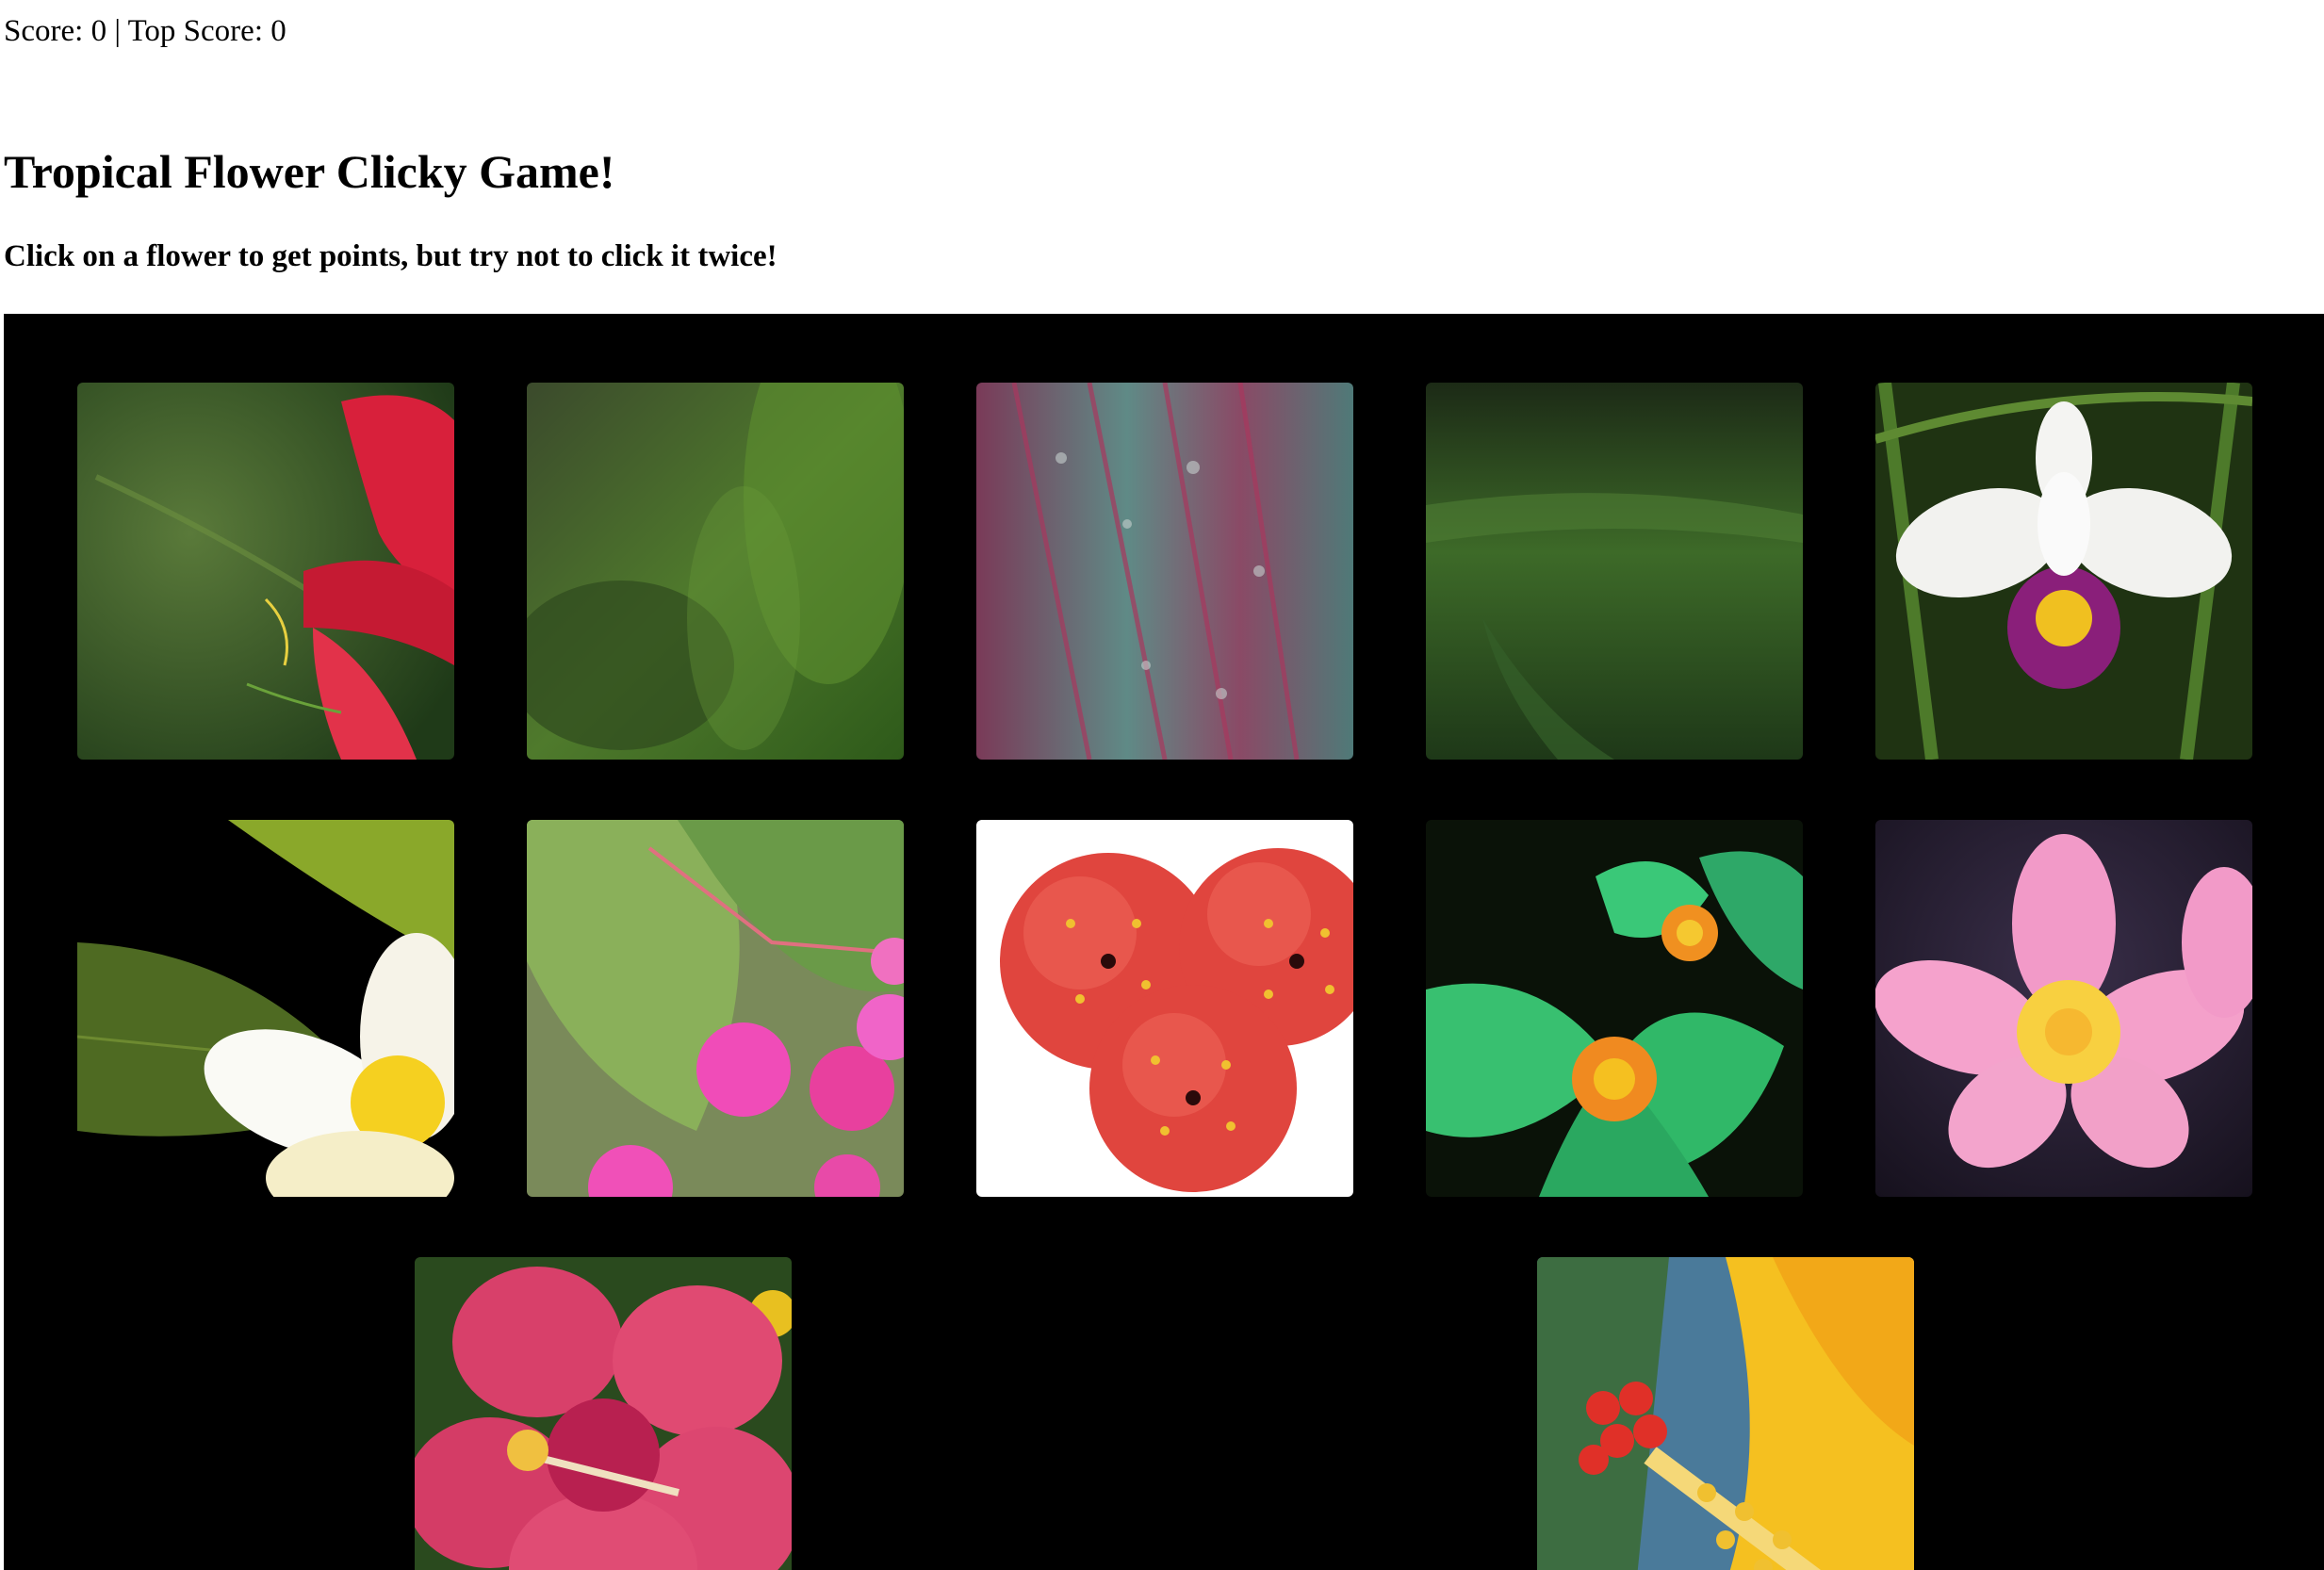  I want to click on red-lily-flower-image, so click(265, 571).